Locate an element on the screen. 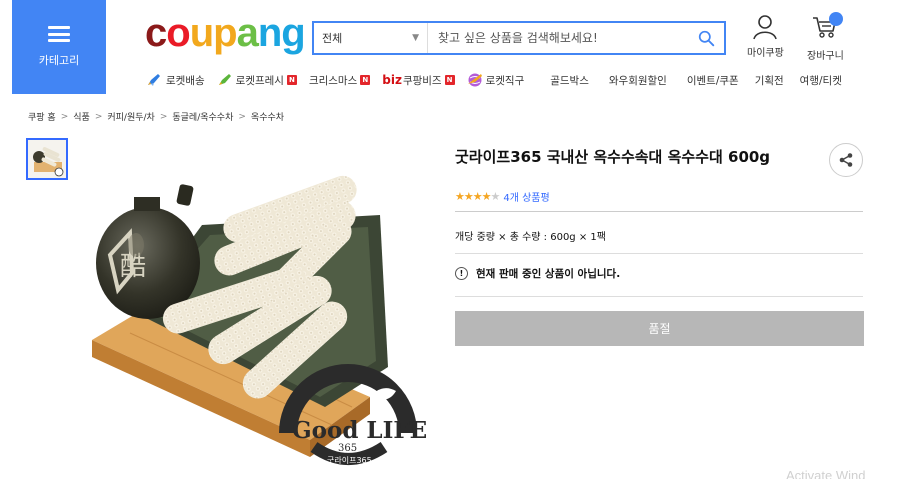 The height and width of the screenshot is (479, 900). share-button is located at coordinates (846, 160).